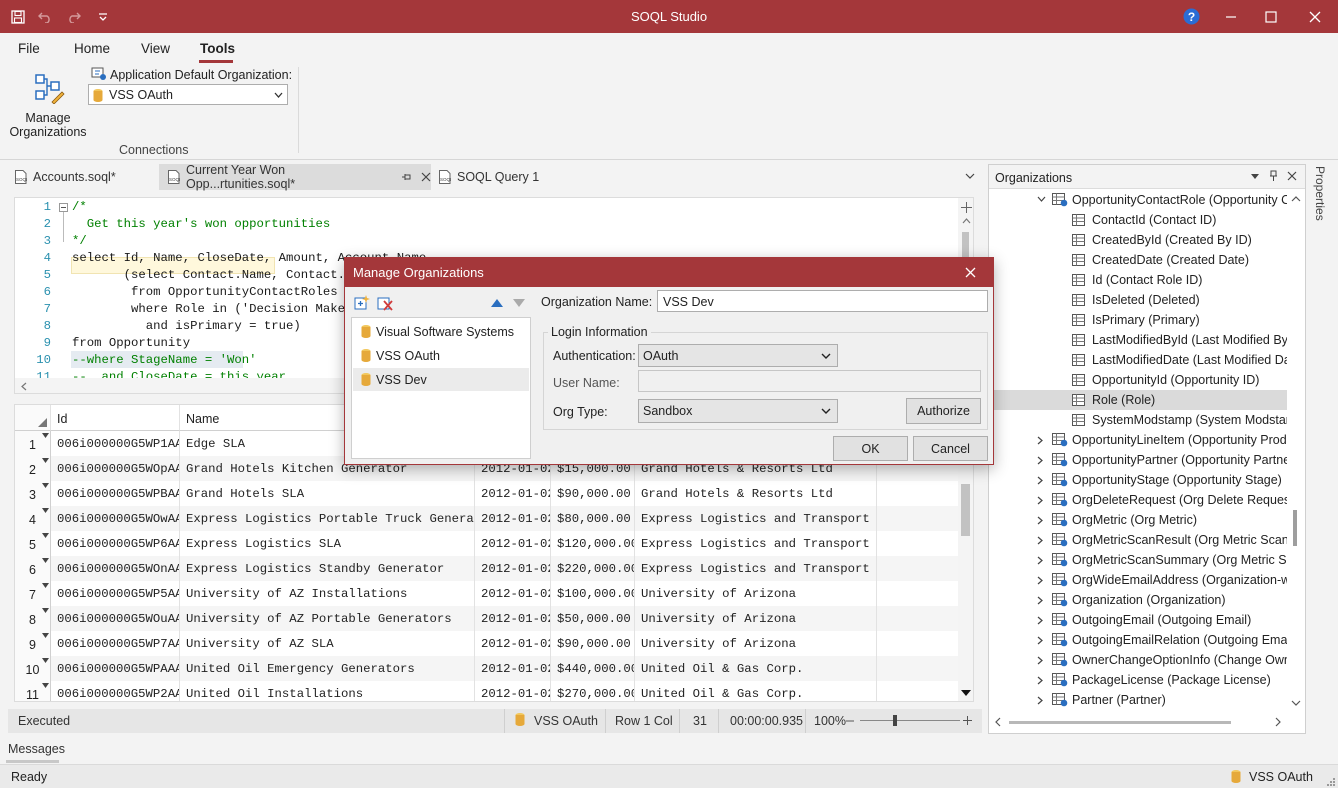 The width and height of the screenshot is (1338, 788). What do you see at coordinates (426, 177) in the screenshot?
I see `close-tab-icon` at bounding box center [426, 177].